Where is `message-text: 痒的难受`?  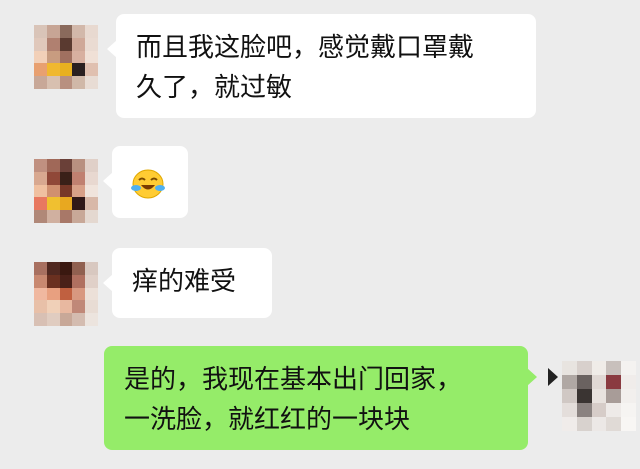 message-text: 痒的难受 is located at coordinates (184, 282).